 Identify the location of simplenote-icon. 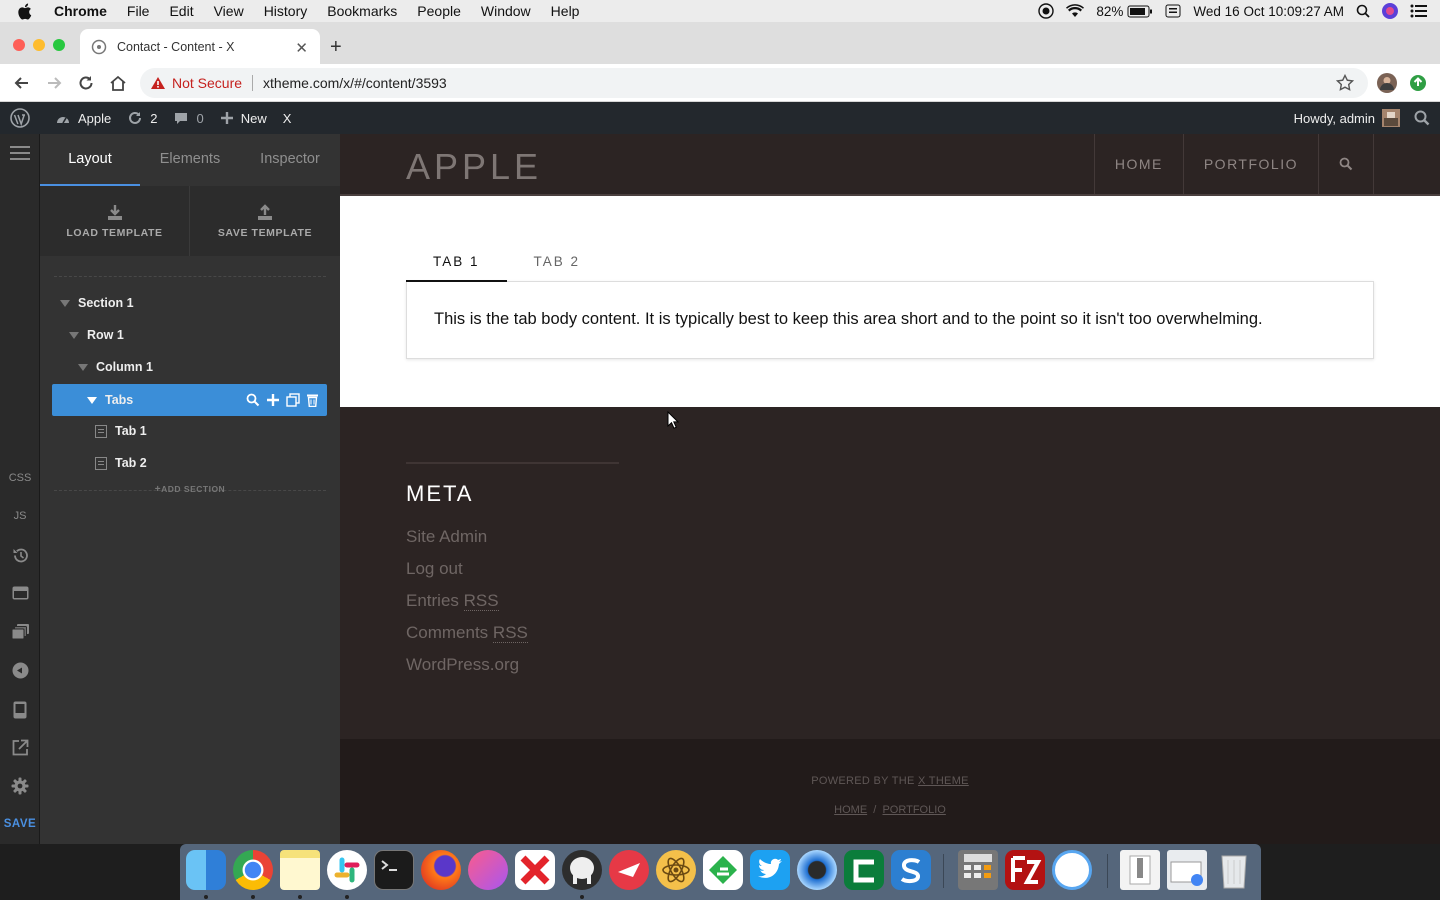
(911, 870).